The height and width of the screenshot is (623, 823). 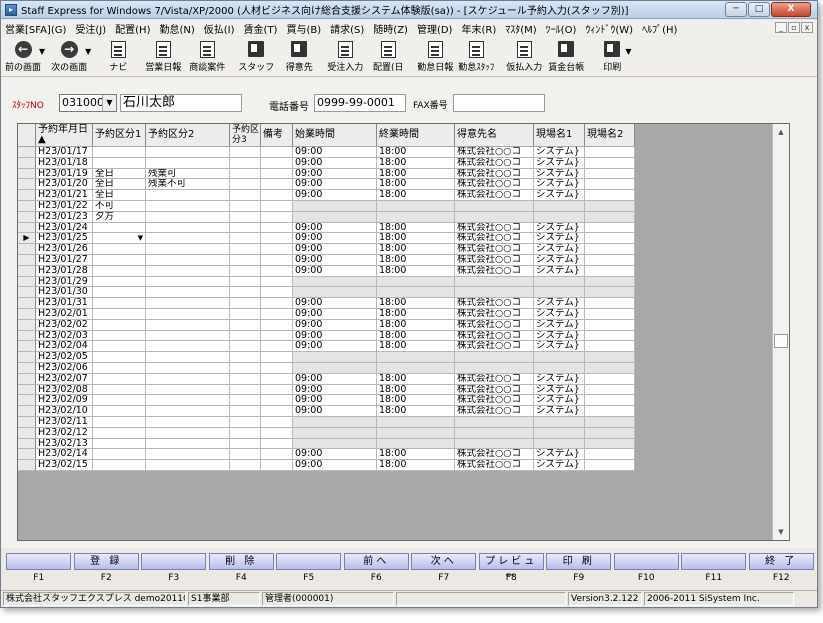 What do you see at coordinates (494, 444) in the screenshot?
I see `cell-customer` at bounding box center [494, 444].